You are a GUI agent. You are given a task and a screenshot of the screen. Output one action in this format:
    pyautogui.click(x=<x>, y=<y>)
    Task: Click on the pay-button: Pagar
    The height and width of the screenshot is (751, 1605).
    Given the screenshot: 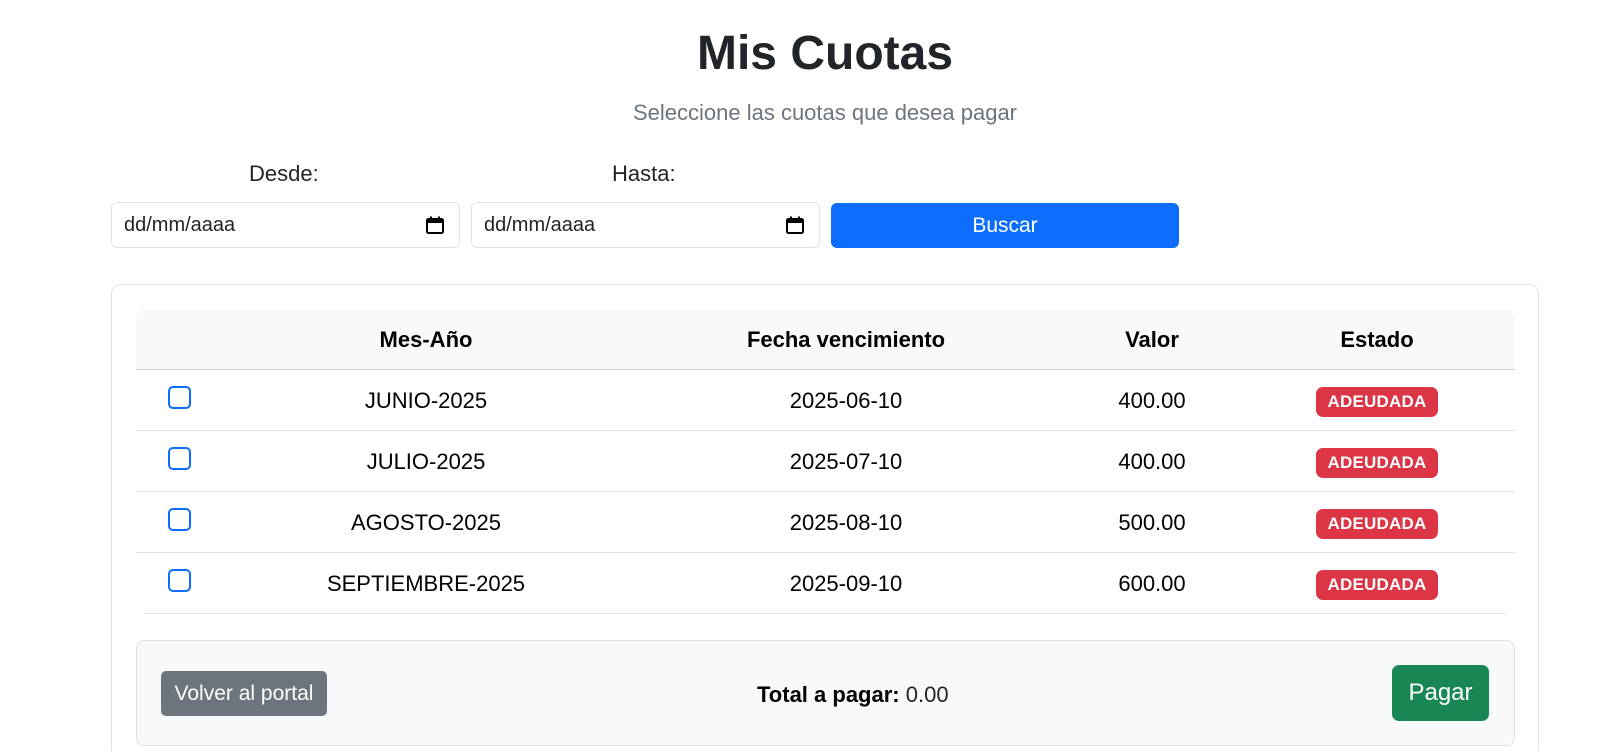 What is the action you would take?
    pyautogui.click(x=1440, y=693)
    